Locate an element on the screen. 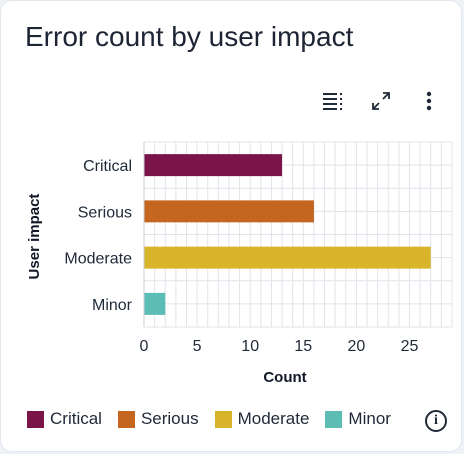 The image size is (464, 454). x-tick-label: 10 is located at coordinates (250, 346).